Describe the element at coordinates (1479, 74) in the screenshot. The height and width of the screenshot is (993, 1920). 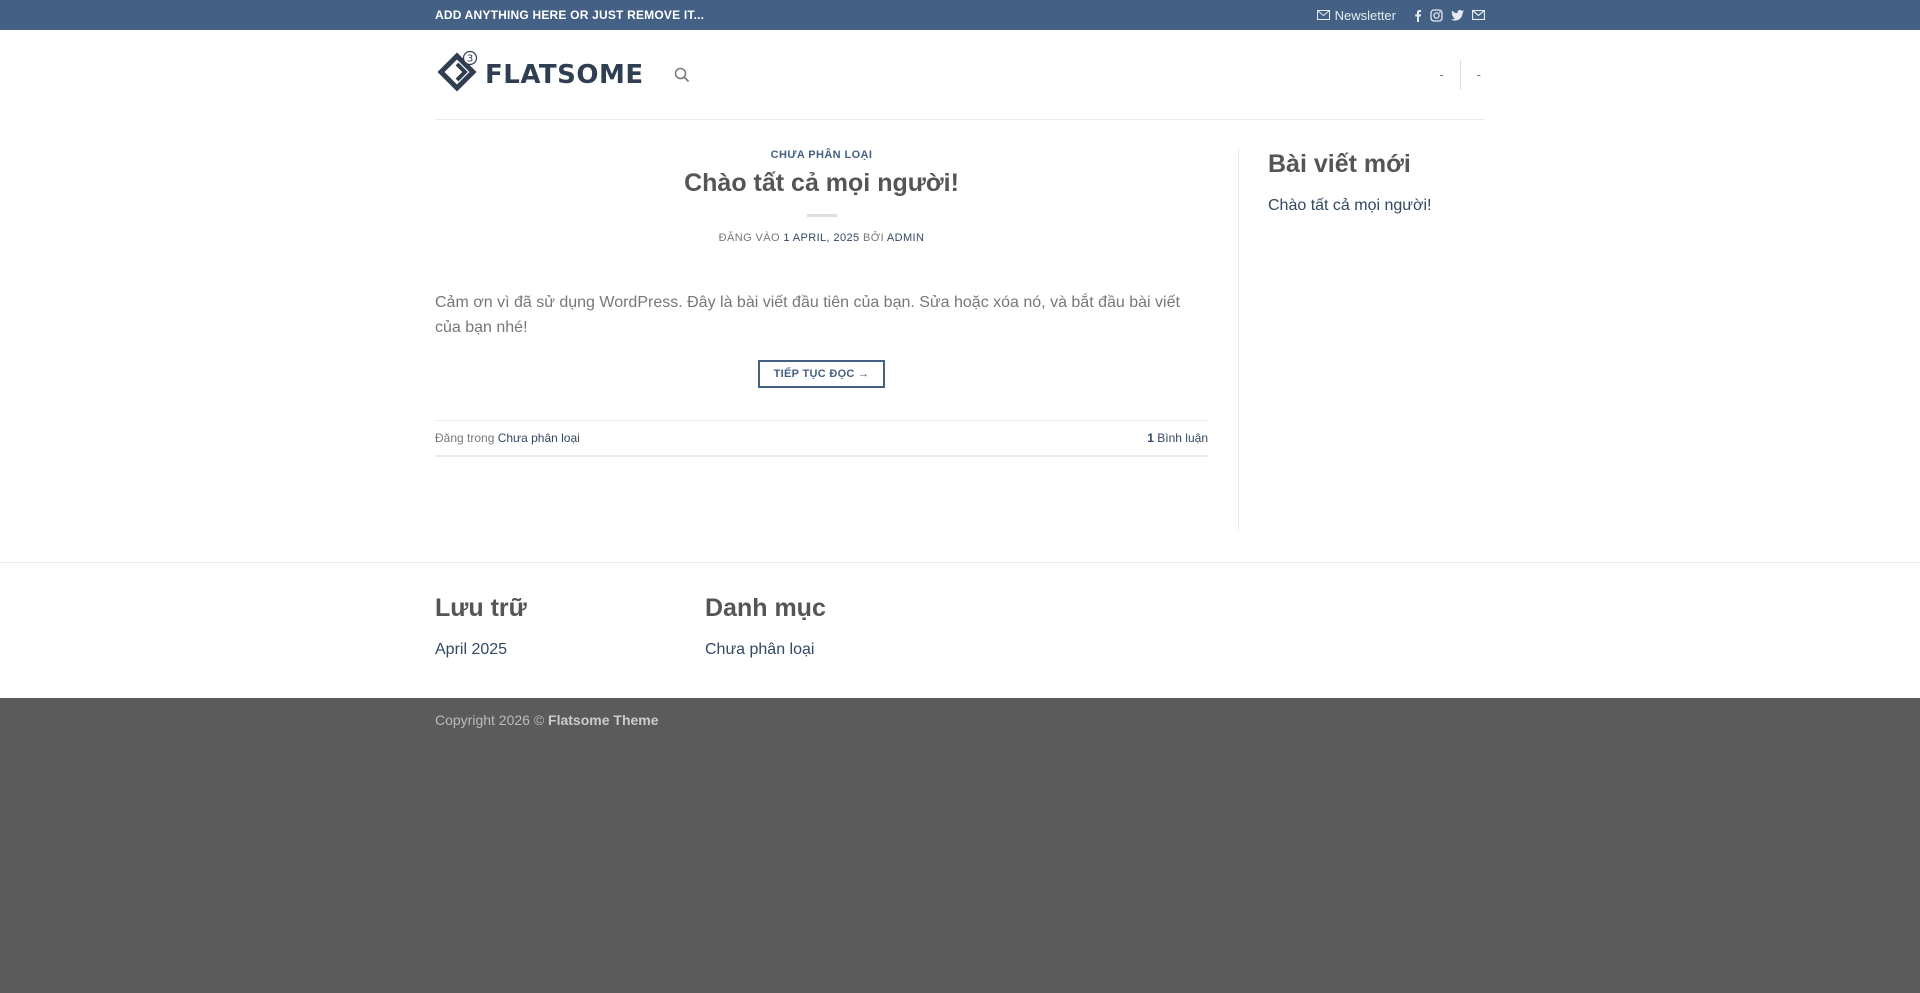
I see `header-nav-item-2: -` at that location.